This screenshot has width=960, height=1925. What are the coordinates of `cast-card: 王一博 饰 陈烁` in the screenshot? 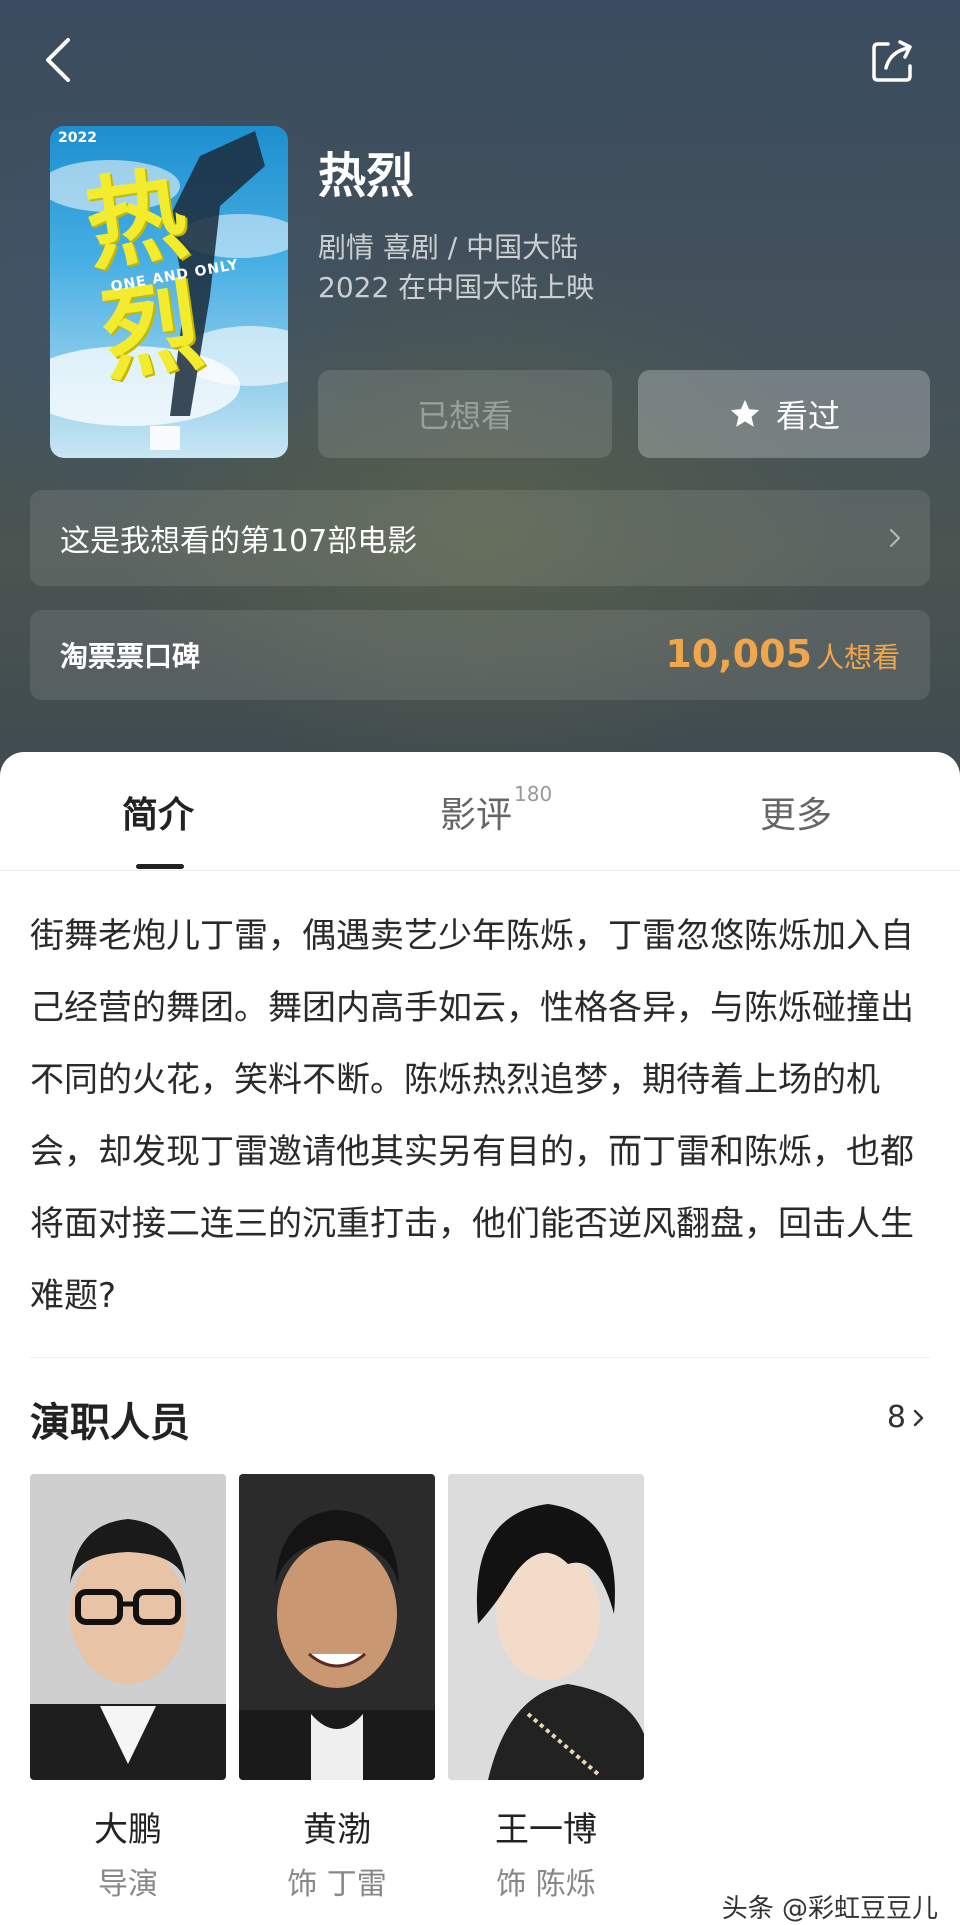 It's located at (546, 1688).